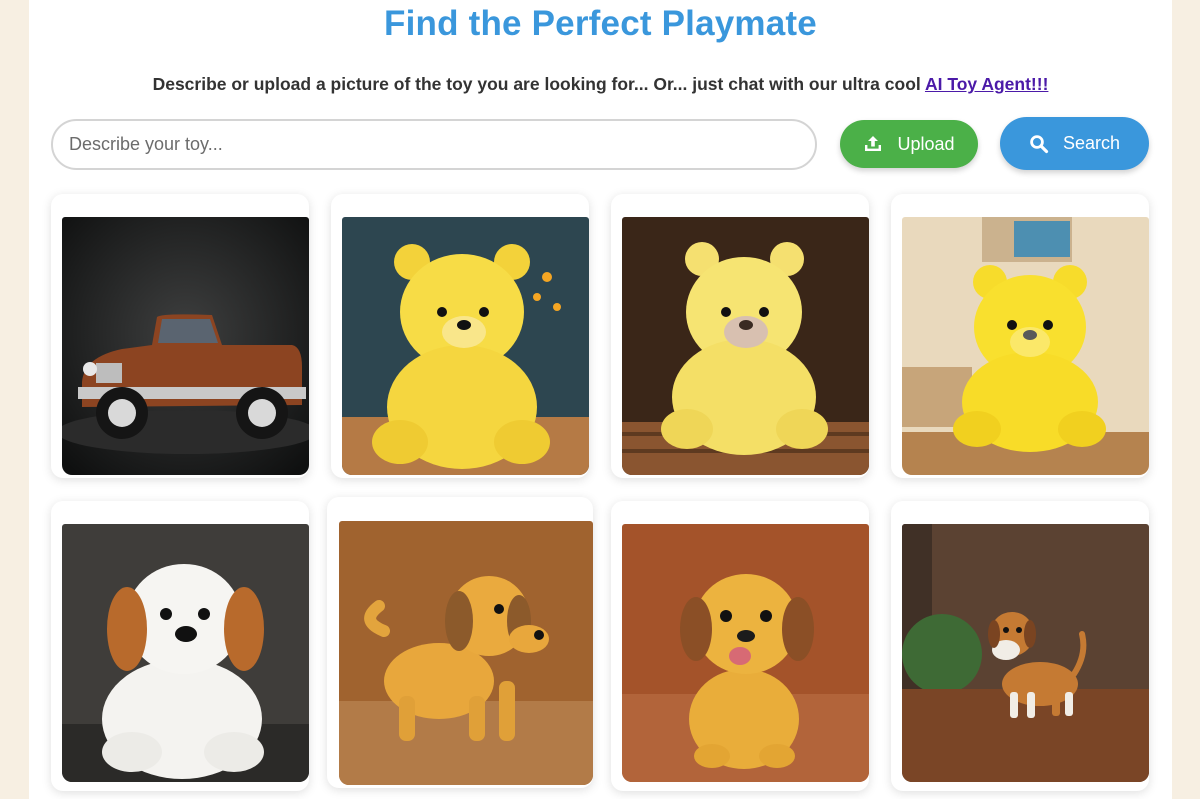 The image size is (1200, 799). I want to click on result-card-toy-car, so click(180, 336).